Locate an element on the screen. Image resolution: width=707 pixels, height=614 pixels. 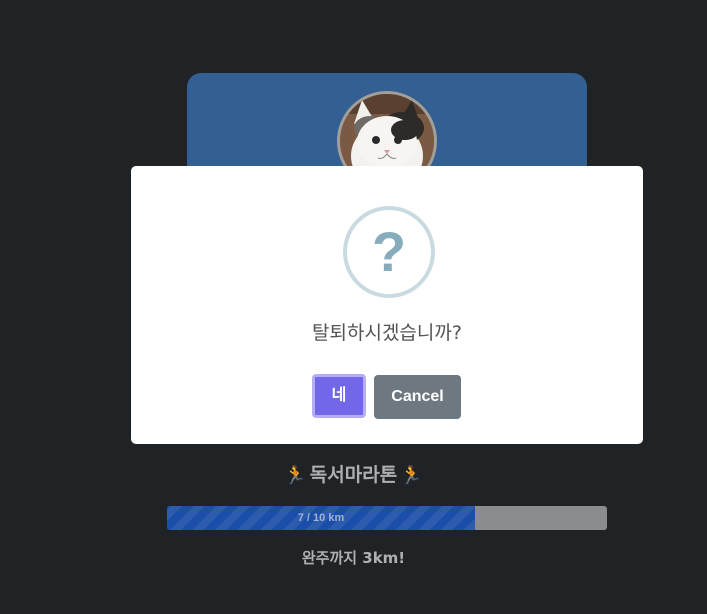
progress-label: 7 / 10 km is located at coordinates (321, 518).